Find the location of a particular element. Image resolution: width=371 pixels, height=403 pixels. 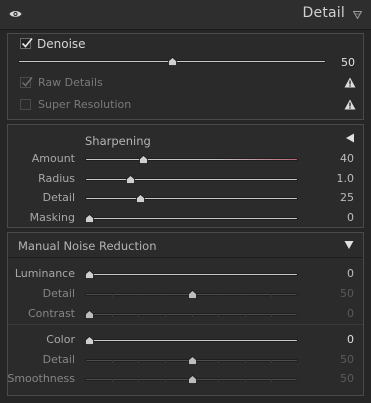

super-resolution-checkbox is located at coordinates (25, 104).